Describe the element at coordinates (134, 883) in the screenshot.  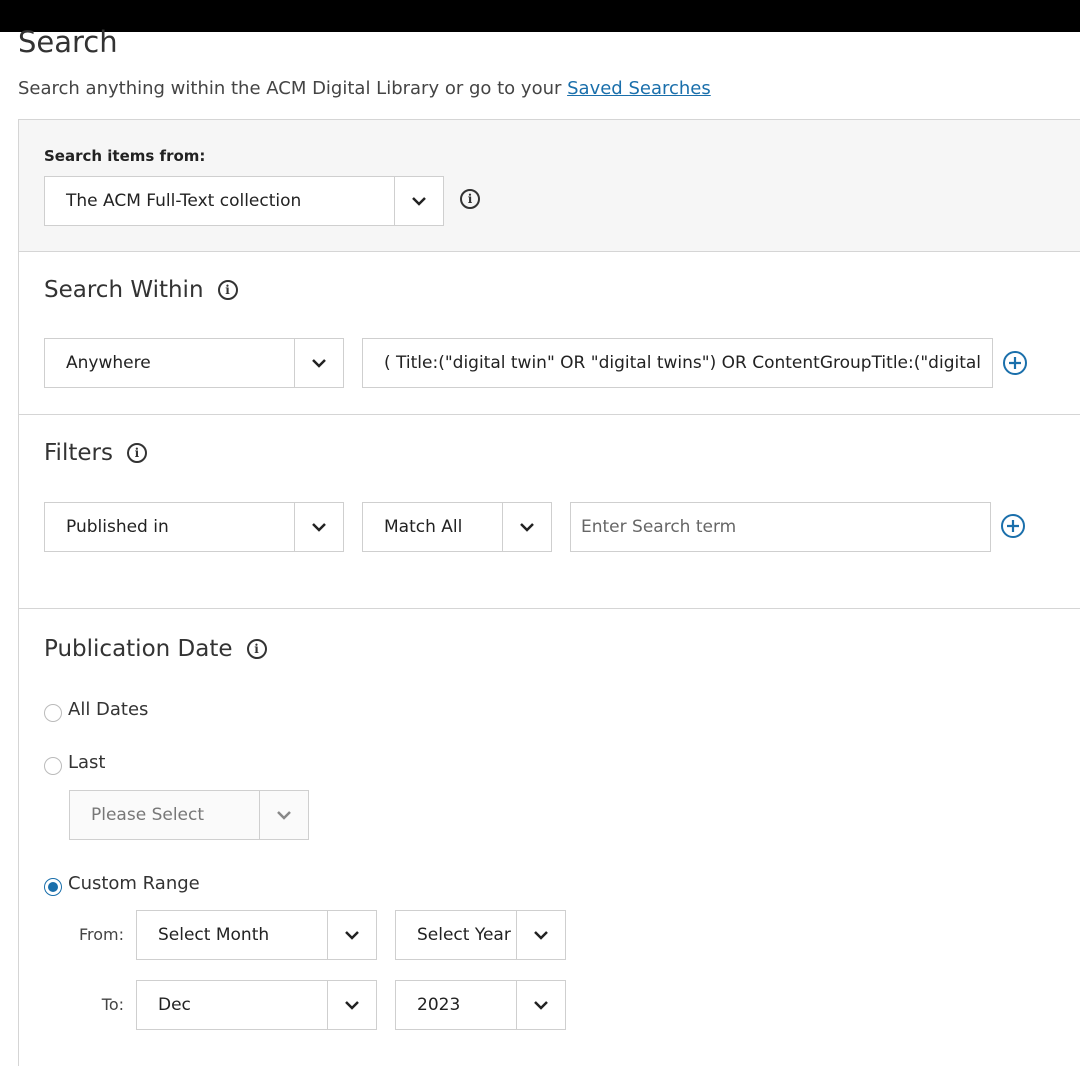
I see `radio-custom-range-label: Custom Range` at that location.